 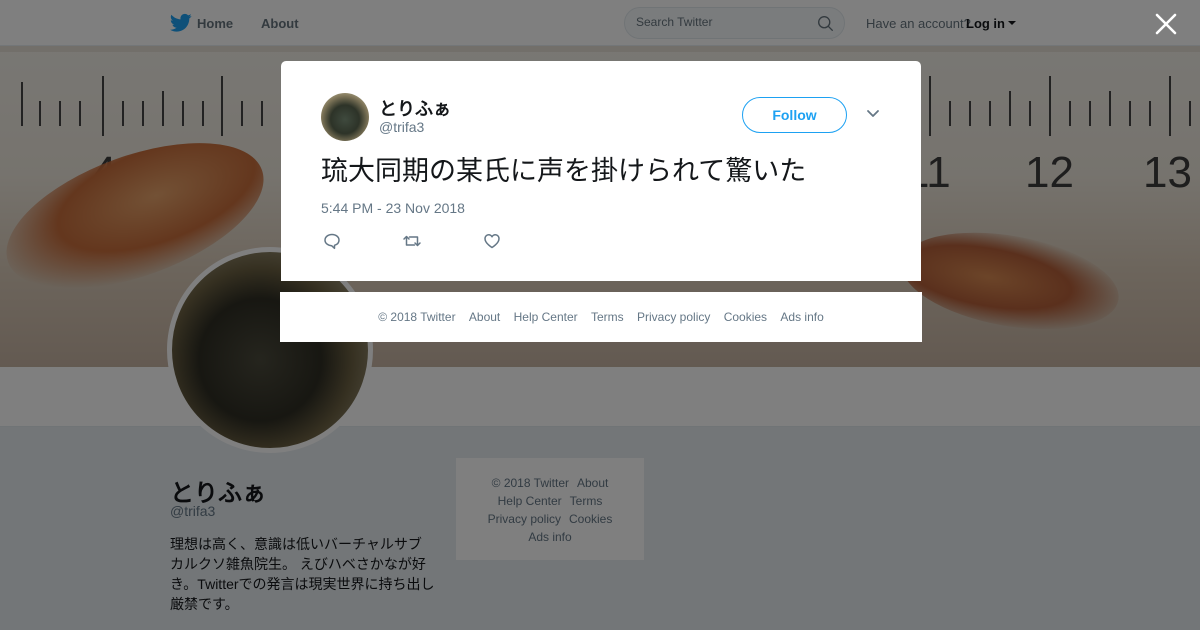 I want to click on modal-footer-privacy-link: Privacy policy, so click(x=673, y=317).